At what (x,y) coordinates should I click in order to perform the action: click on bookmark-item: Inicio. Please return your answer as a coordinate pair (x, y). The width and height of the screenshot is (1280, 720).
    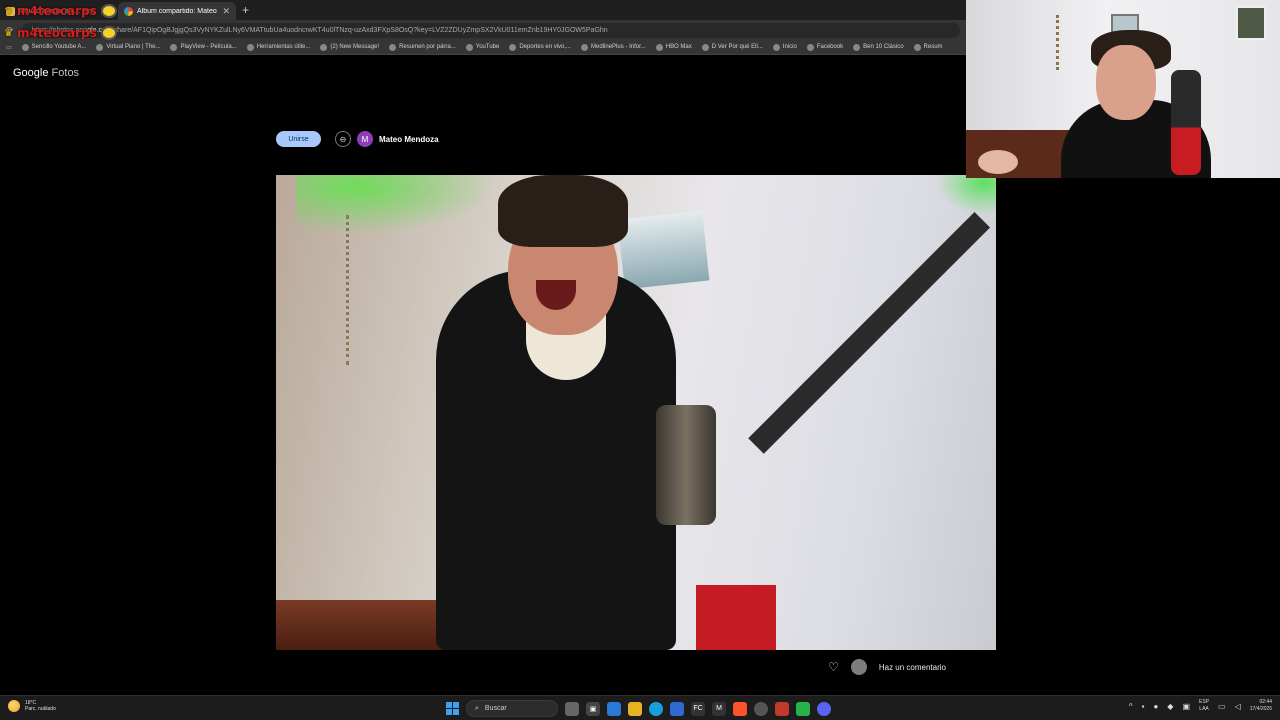
    Looking at the image, I should click on (784, 47).